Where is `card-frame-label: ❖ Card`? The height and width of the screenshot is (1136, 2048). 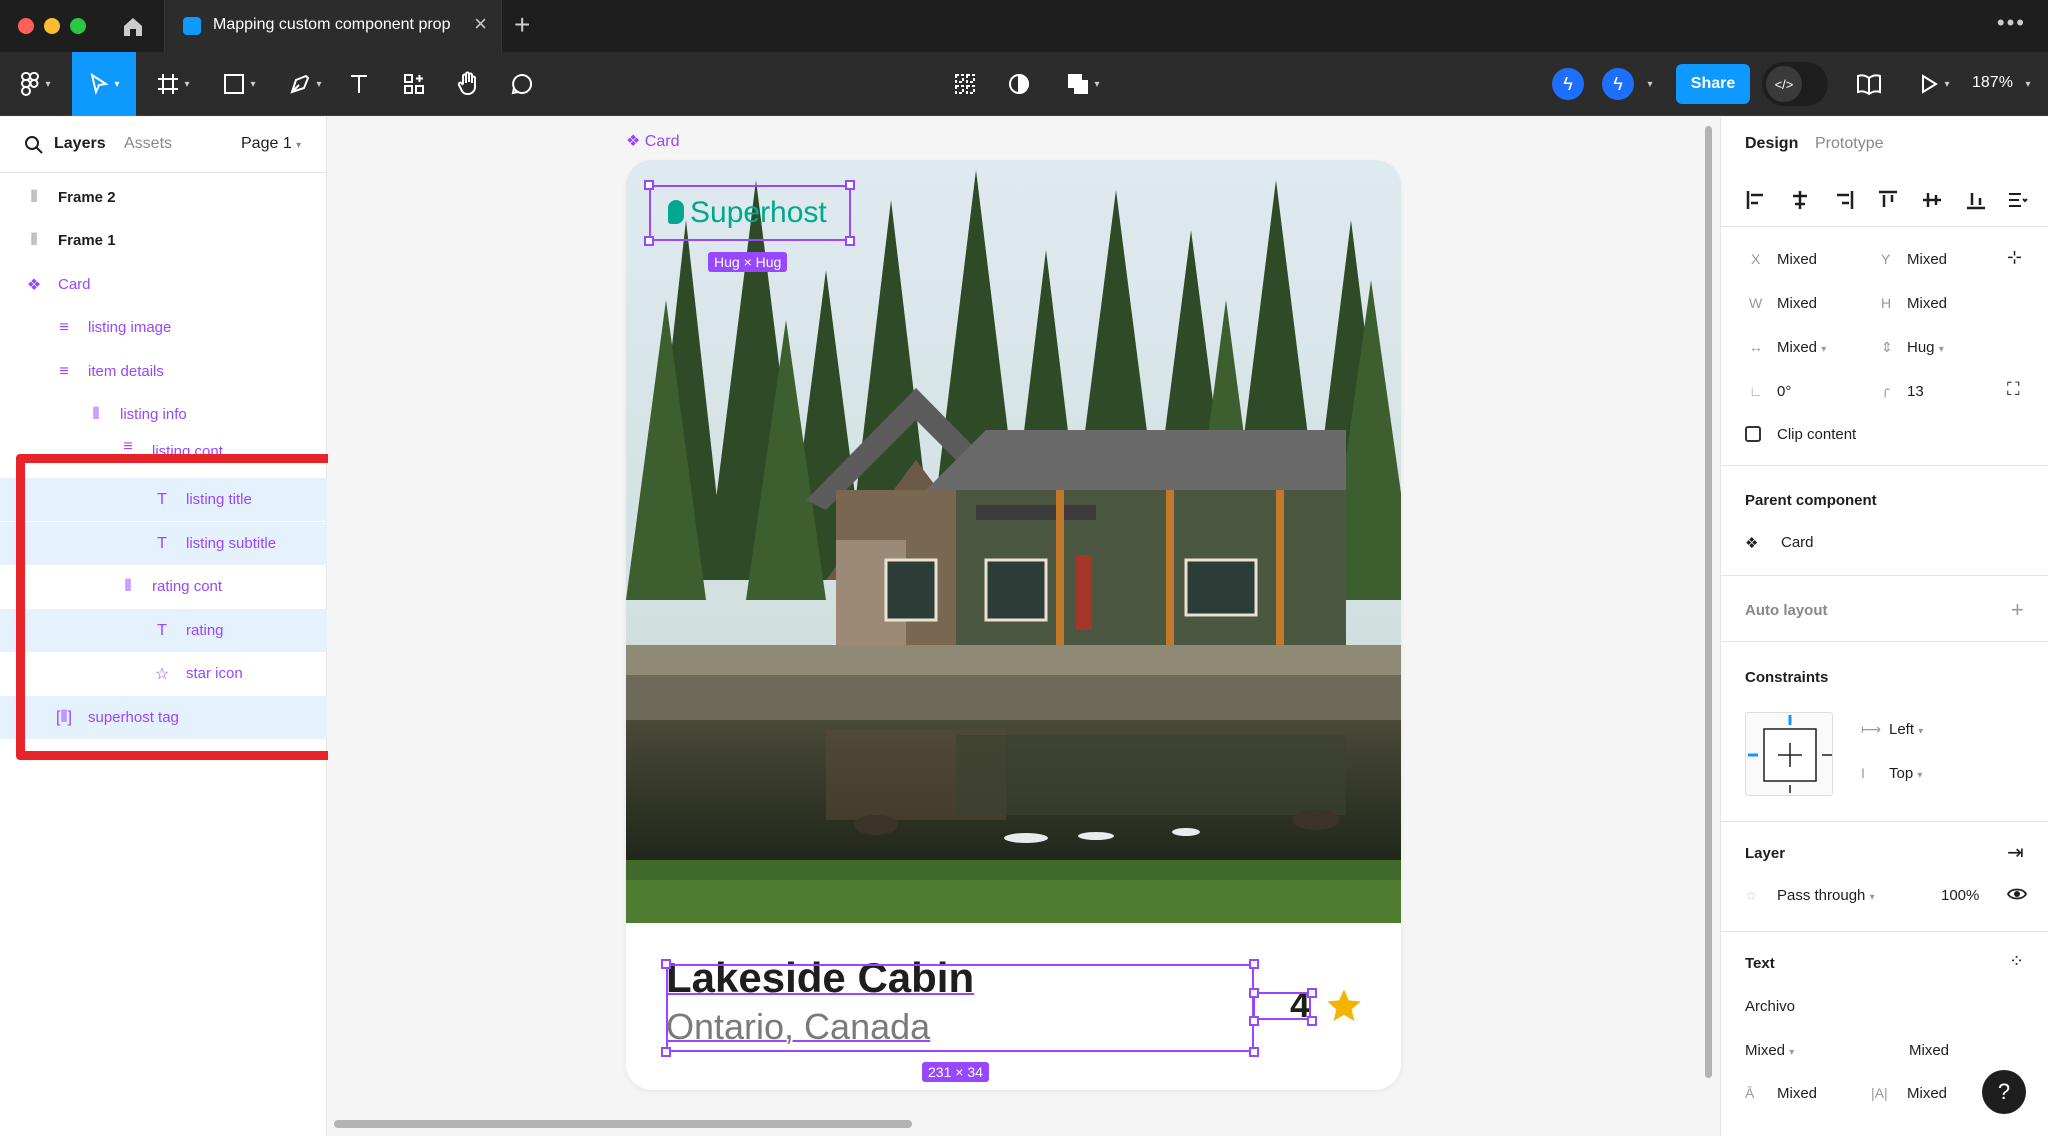
card-frame-label: ❖ Card is located at coordinates (652, 141).